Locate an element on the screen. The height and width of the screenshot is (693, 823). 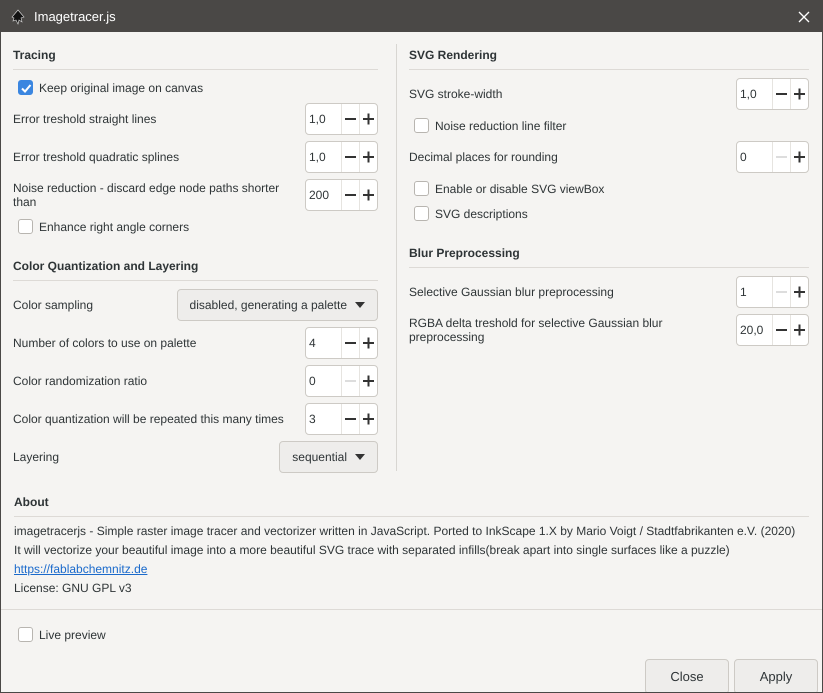
spin-field: 3 is located at coordinates (341, 419).